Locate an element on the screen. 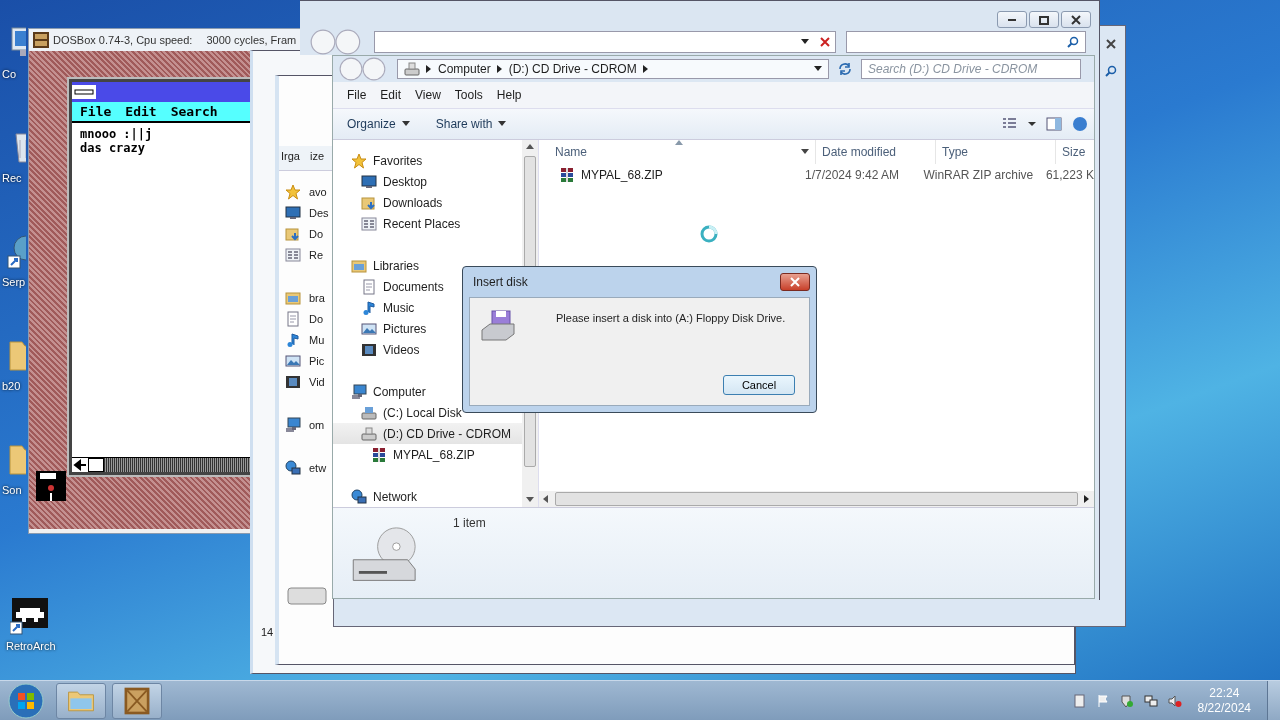 This screenshot has width=1280, height=720. text-line: mnooo :||j is located at coordinates (117, 134).